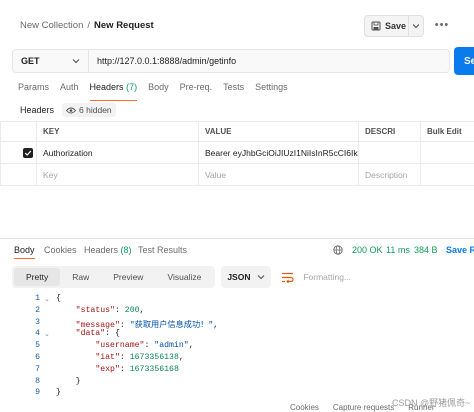  Describe the element at coordinates (37, 277) in the screenshot. I see `view-pretty: Pretty` at that location.